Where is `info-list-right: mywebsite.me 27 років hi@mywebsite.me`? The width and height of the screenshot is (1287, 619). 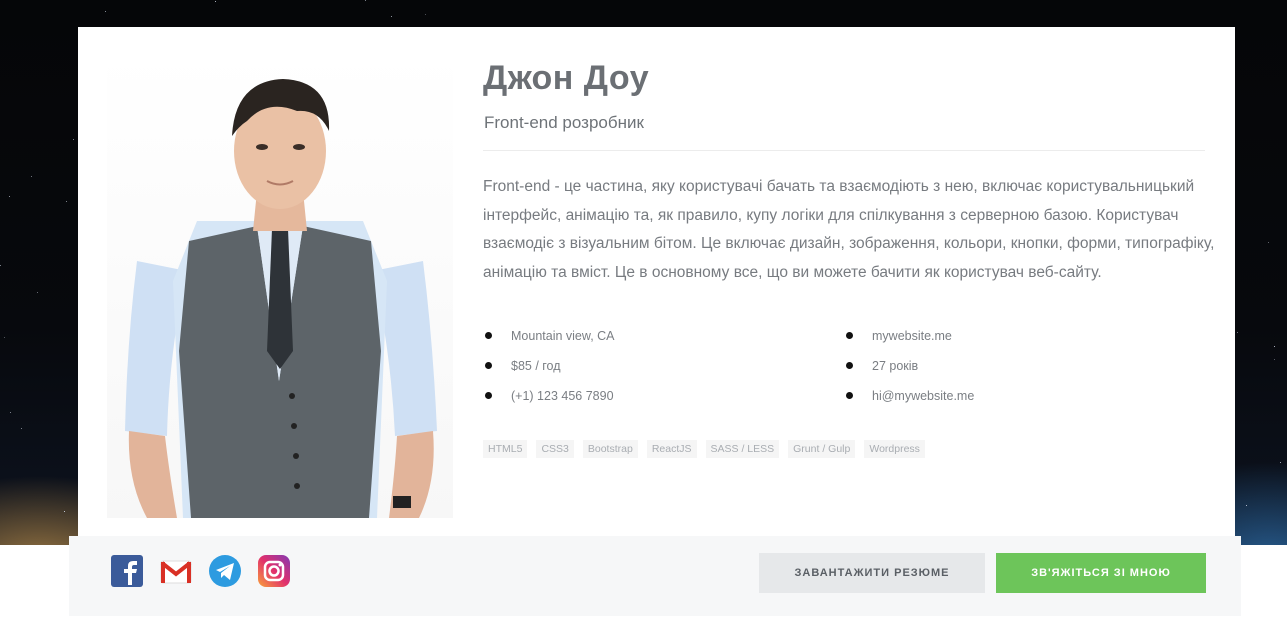 info-list-right: mywebsite.me 27 років hi@mywebsite.me is located at coordinates (1014, 372).